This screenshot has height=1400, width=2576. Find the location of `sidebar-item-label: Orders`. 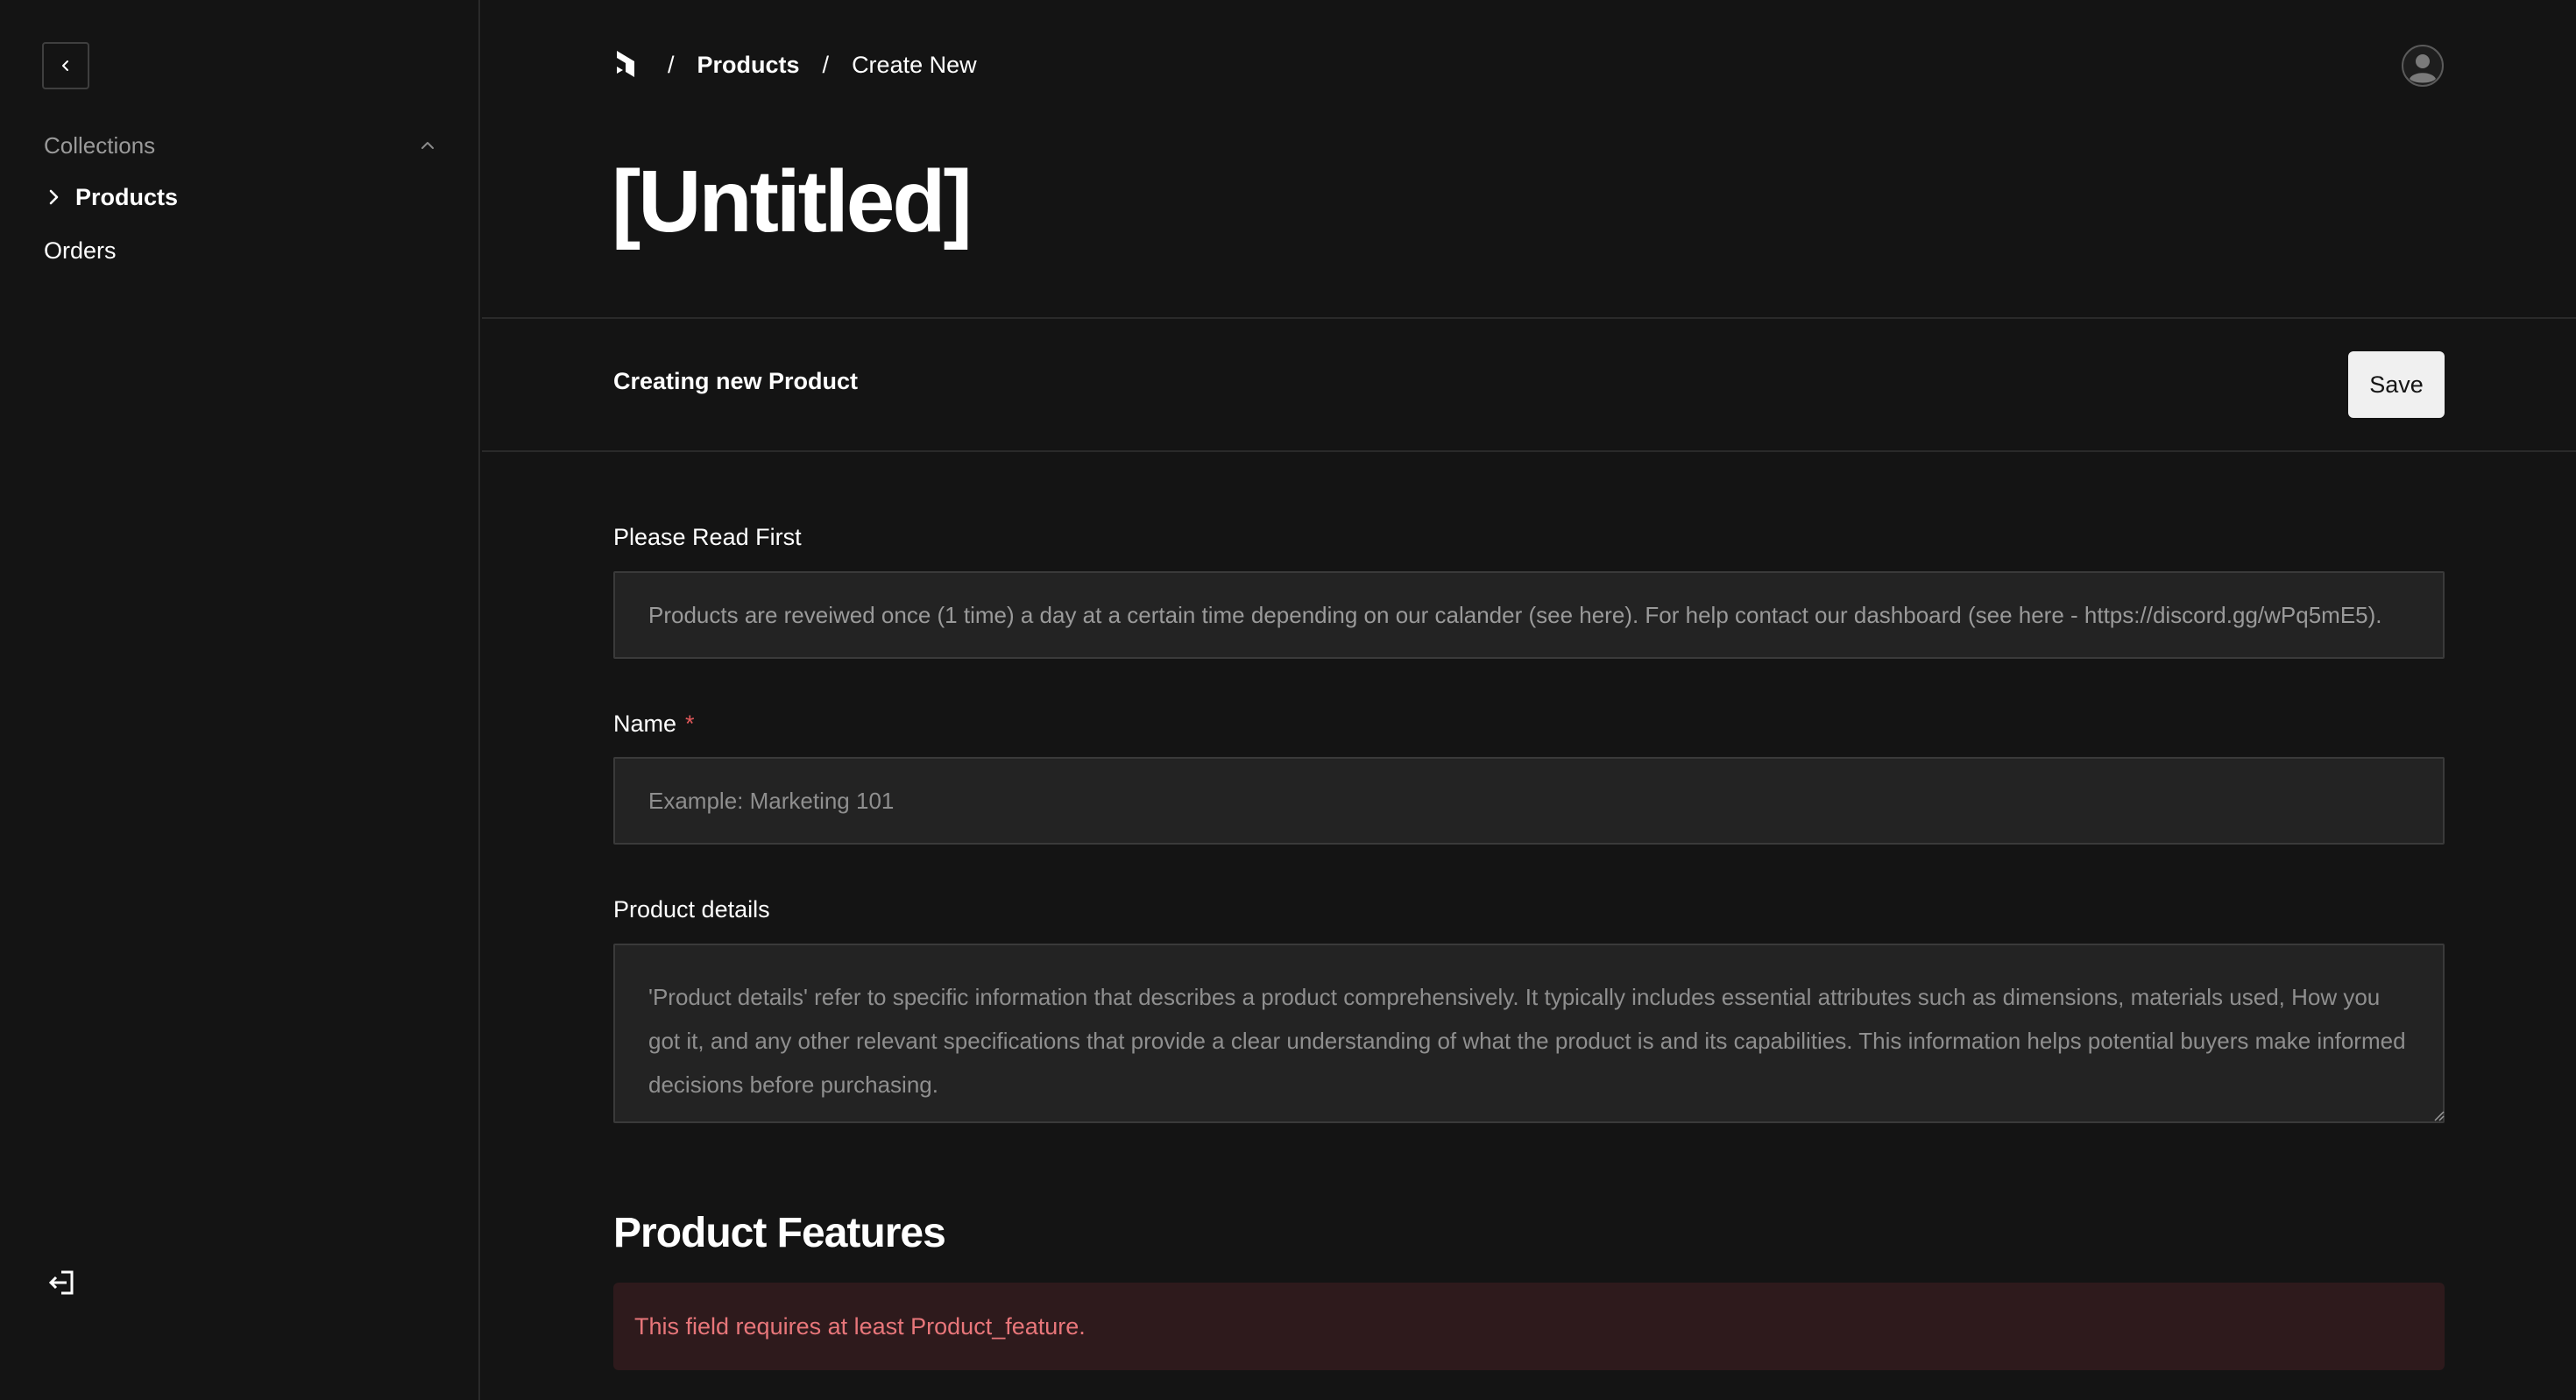

sidebar-item-label: Orders is located at coordinates (80, 250).